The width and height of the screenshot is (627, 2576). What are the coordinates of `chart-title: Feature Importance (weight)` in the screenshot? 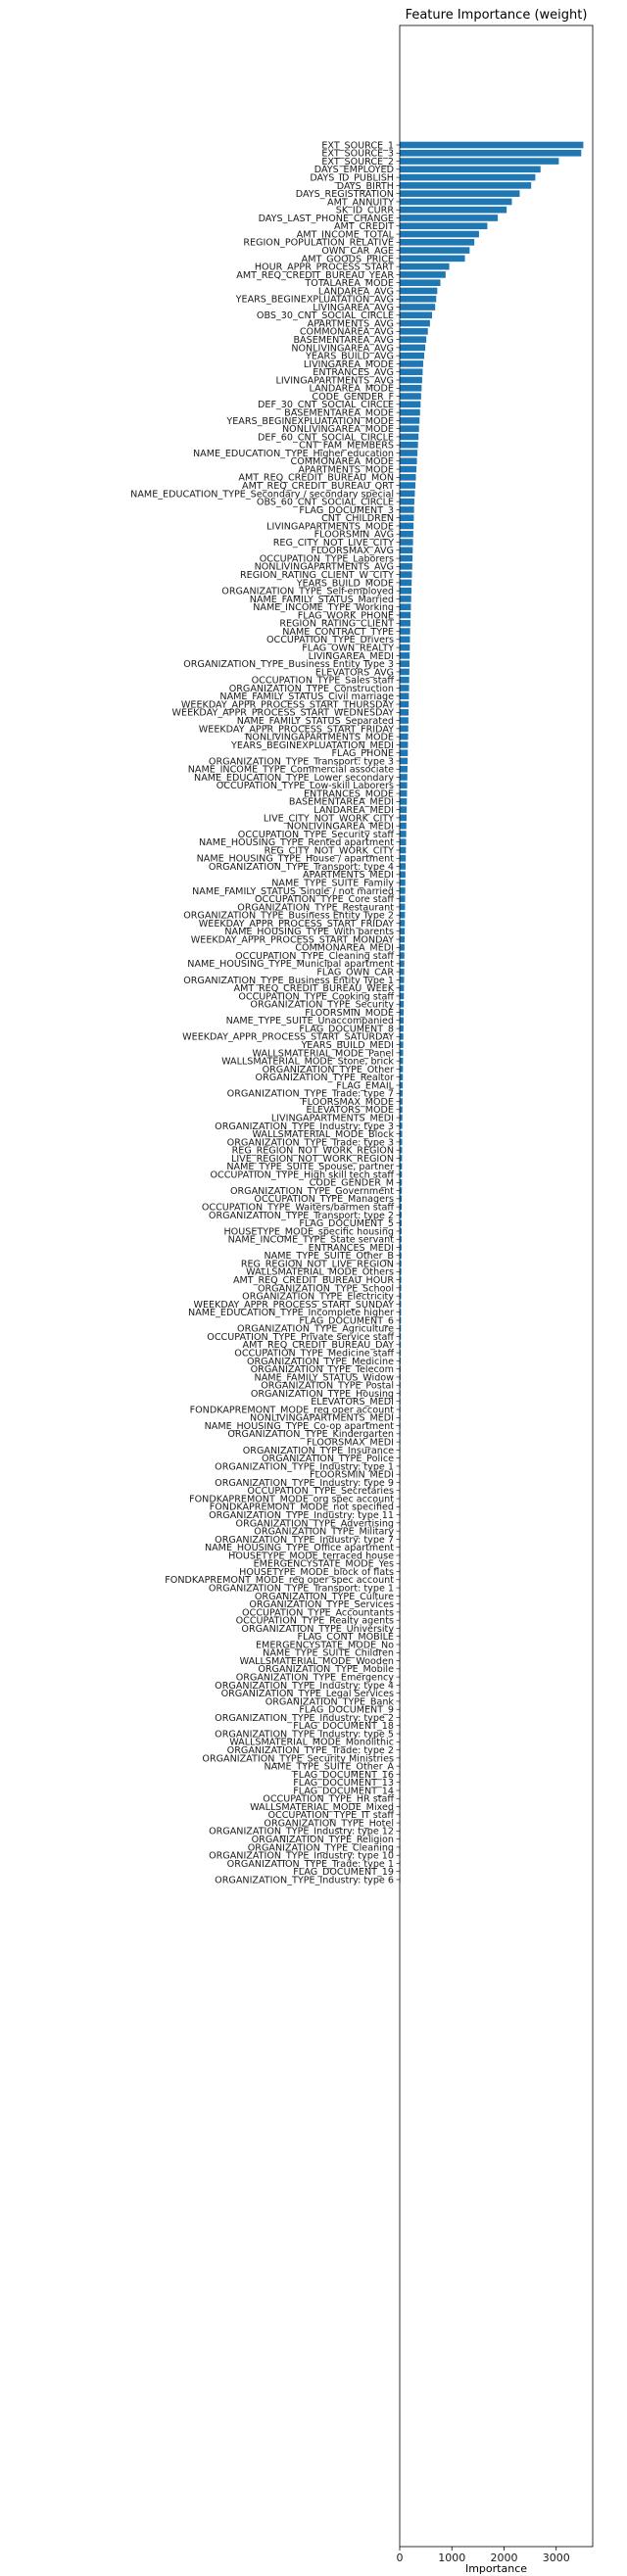 It's located at (497, 15).